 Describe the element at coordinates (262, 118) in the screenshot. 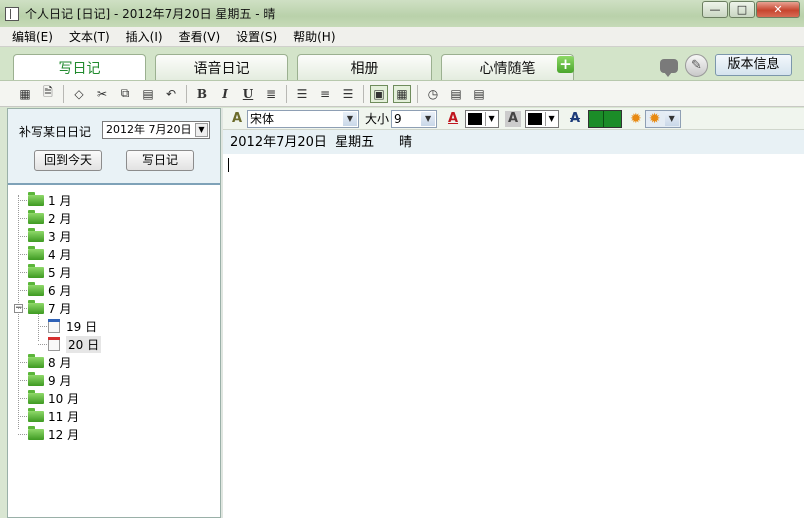

I see `font-value: 宋体` at that location.